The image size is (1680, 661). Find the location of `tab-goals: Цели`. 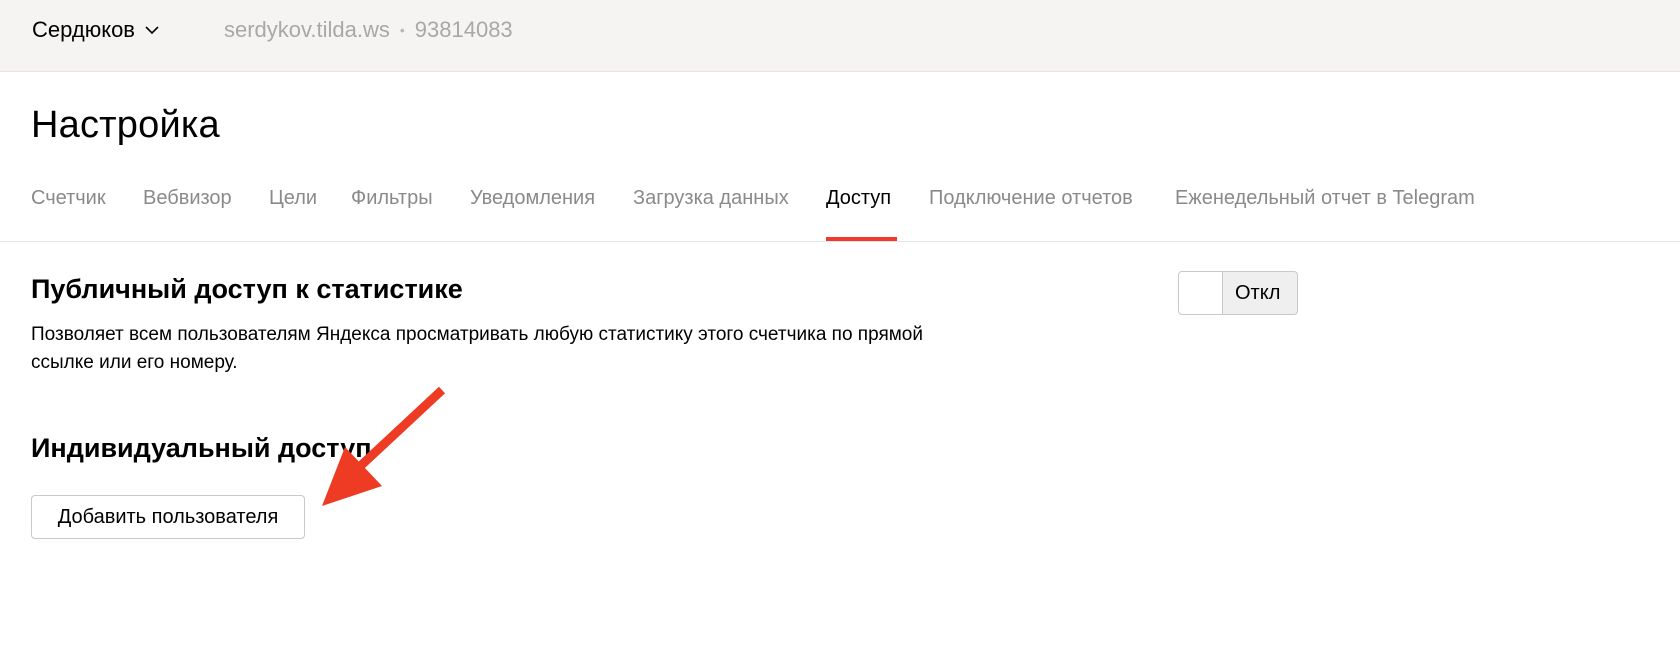

tab-goals: Цели is located at coordinates (293, 198).